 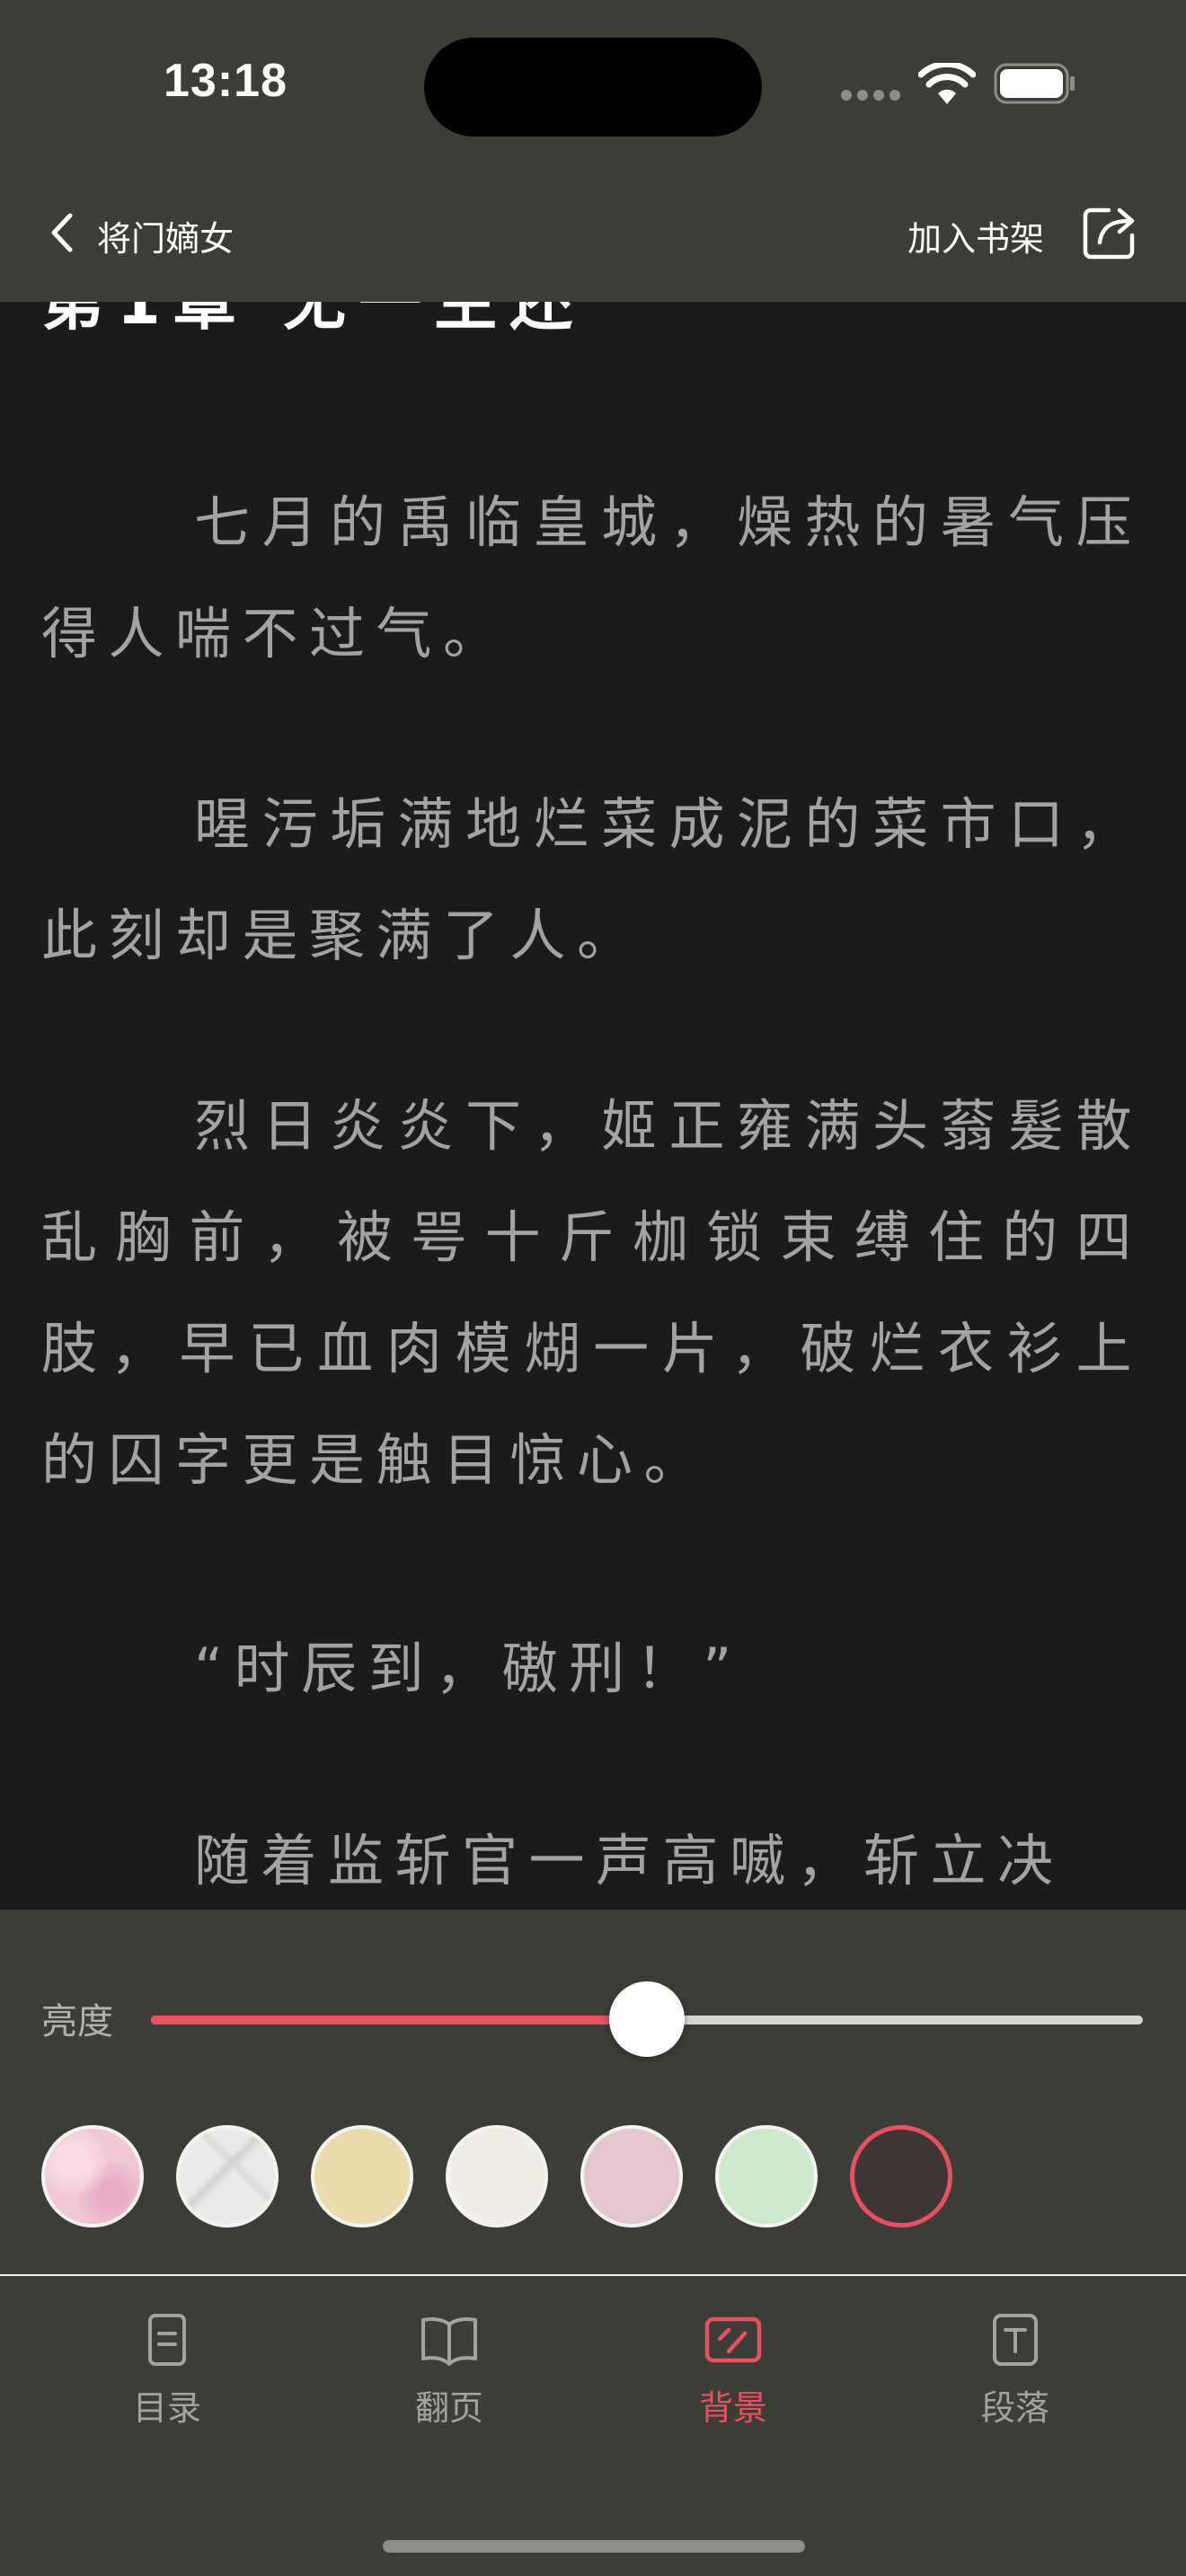 What do you see at coordinates (167, 2340) in the screenshot?
I see `table-of-contents-icon` at bounding box center [167, 2340].